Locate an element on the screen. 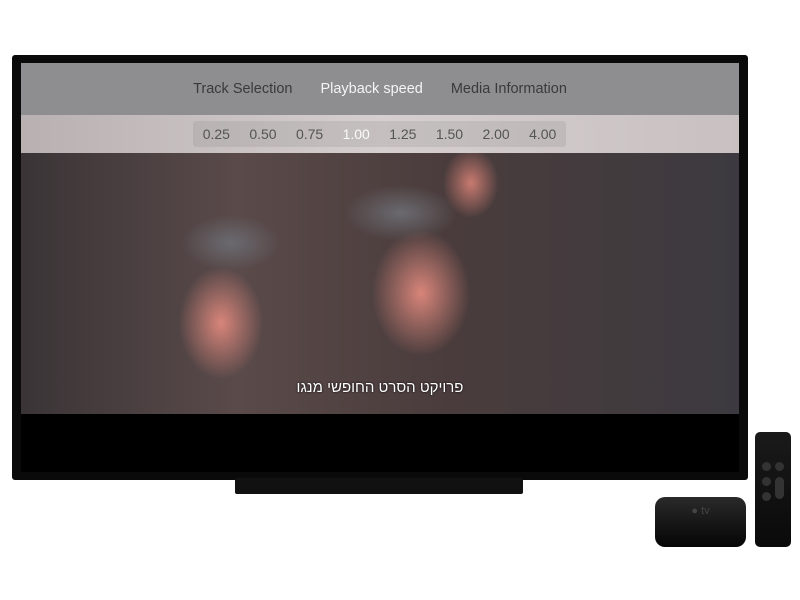 This screenshot has height=600, width=800. tab-playback-speed: Playback speed is located at coordinates (371, 89).